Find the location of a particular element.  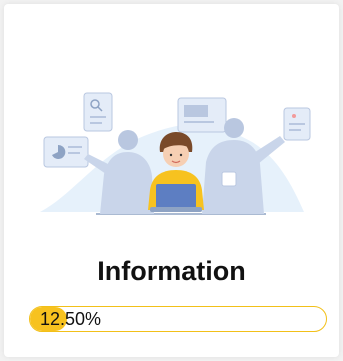

card-title: Information is located at coordinates (171, 271).